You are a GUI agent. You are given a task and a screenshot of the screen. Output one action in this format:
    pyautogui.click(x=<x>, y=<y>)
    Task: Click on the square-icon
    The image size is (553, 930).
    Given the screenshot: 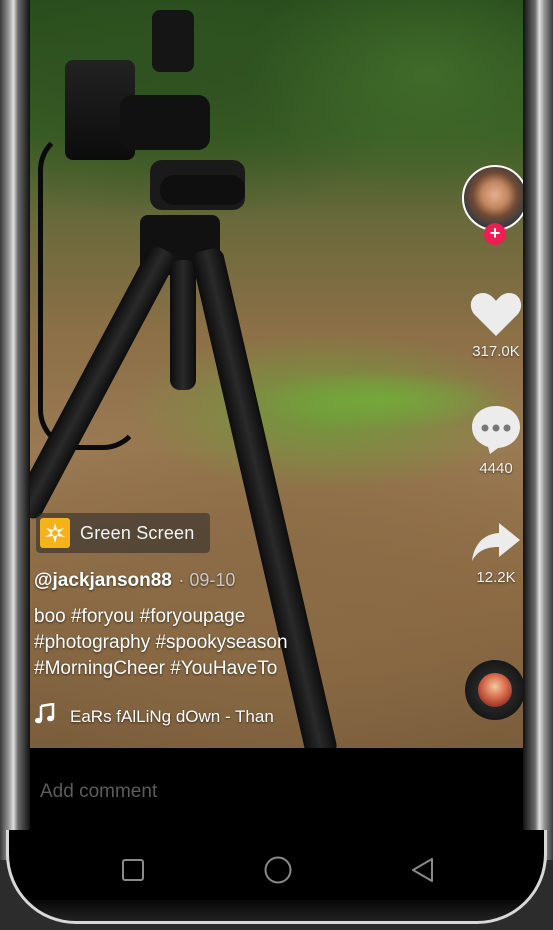 What is the action you would take?
    pyautogui.click(x=133, y=870)
    